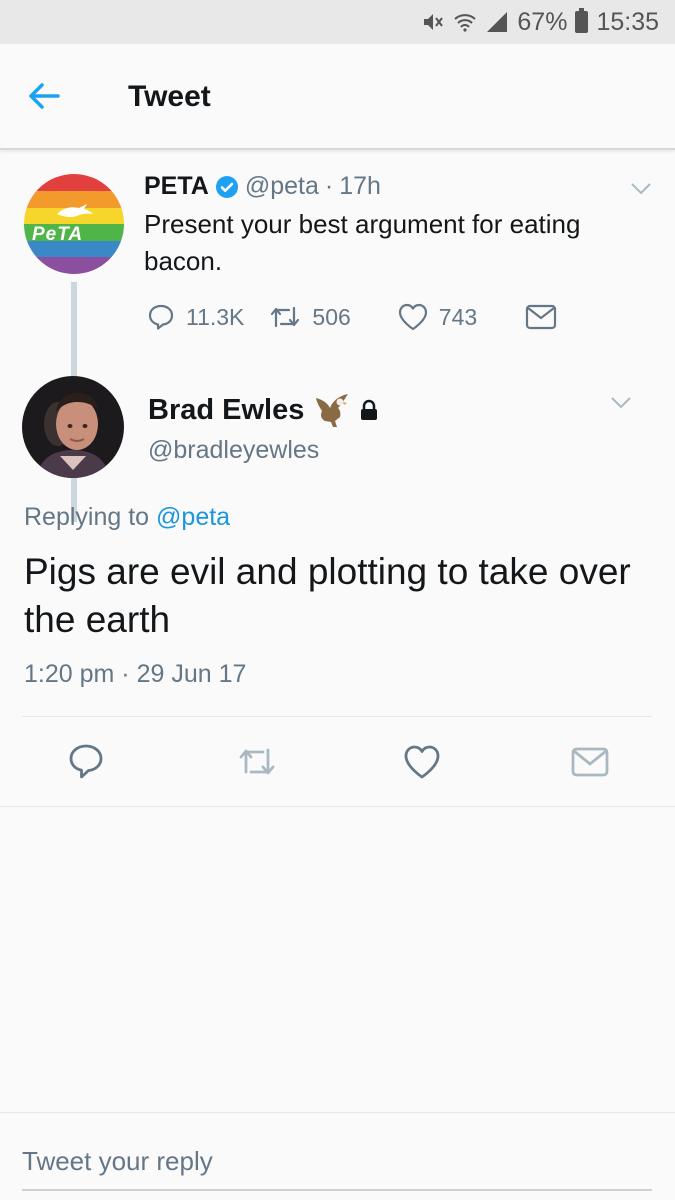  What do you see at coordinates (351, 317) in the screenshot?
I see `tweet-actions: 11.3K 506 743` at bounding box center [351, 317].